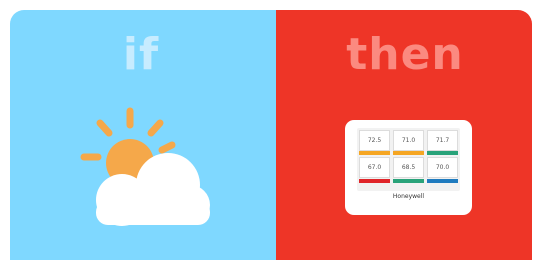  I want to click on then-label: then, so click(405, 54).